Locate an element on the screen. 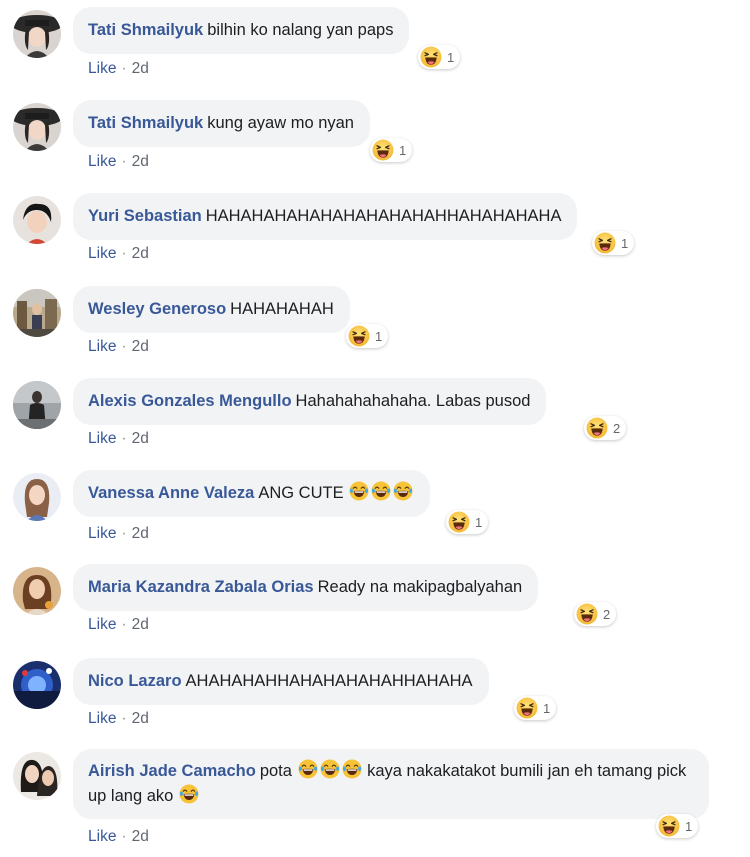 This screenshot has width=750, height=857. comment-text: bilhin ko nalang yan paps is located at coordinates (300, 30).